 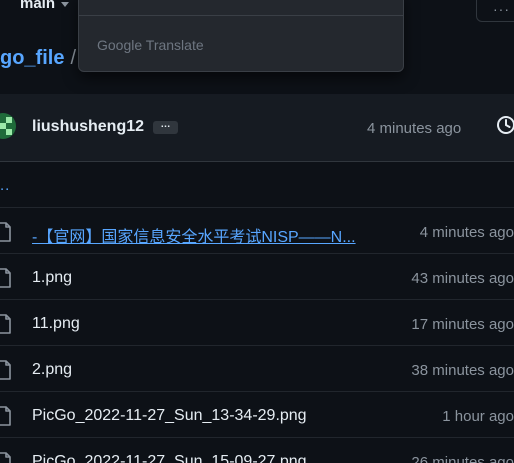 What do you see at coordinates (478, 416) in the screenshot?
I see `file-commit-time: 1 hour ago` at bounding box center [478, 416].